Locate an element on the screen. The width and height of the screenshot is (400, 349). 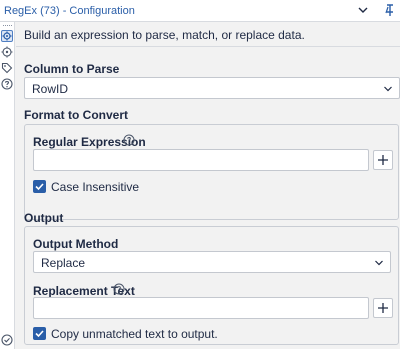
case-insensitive-checkbox is located at coordinates (39, 186).